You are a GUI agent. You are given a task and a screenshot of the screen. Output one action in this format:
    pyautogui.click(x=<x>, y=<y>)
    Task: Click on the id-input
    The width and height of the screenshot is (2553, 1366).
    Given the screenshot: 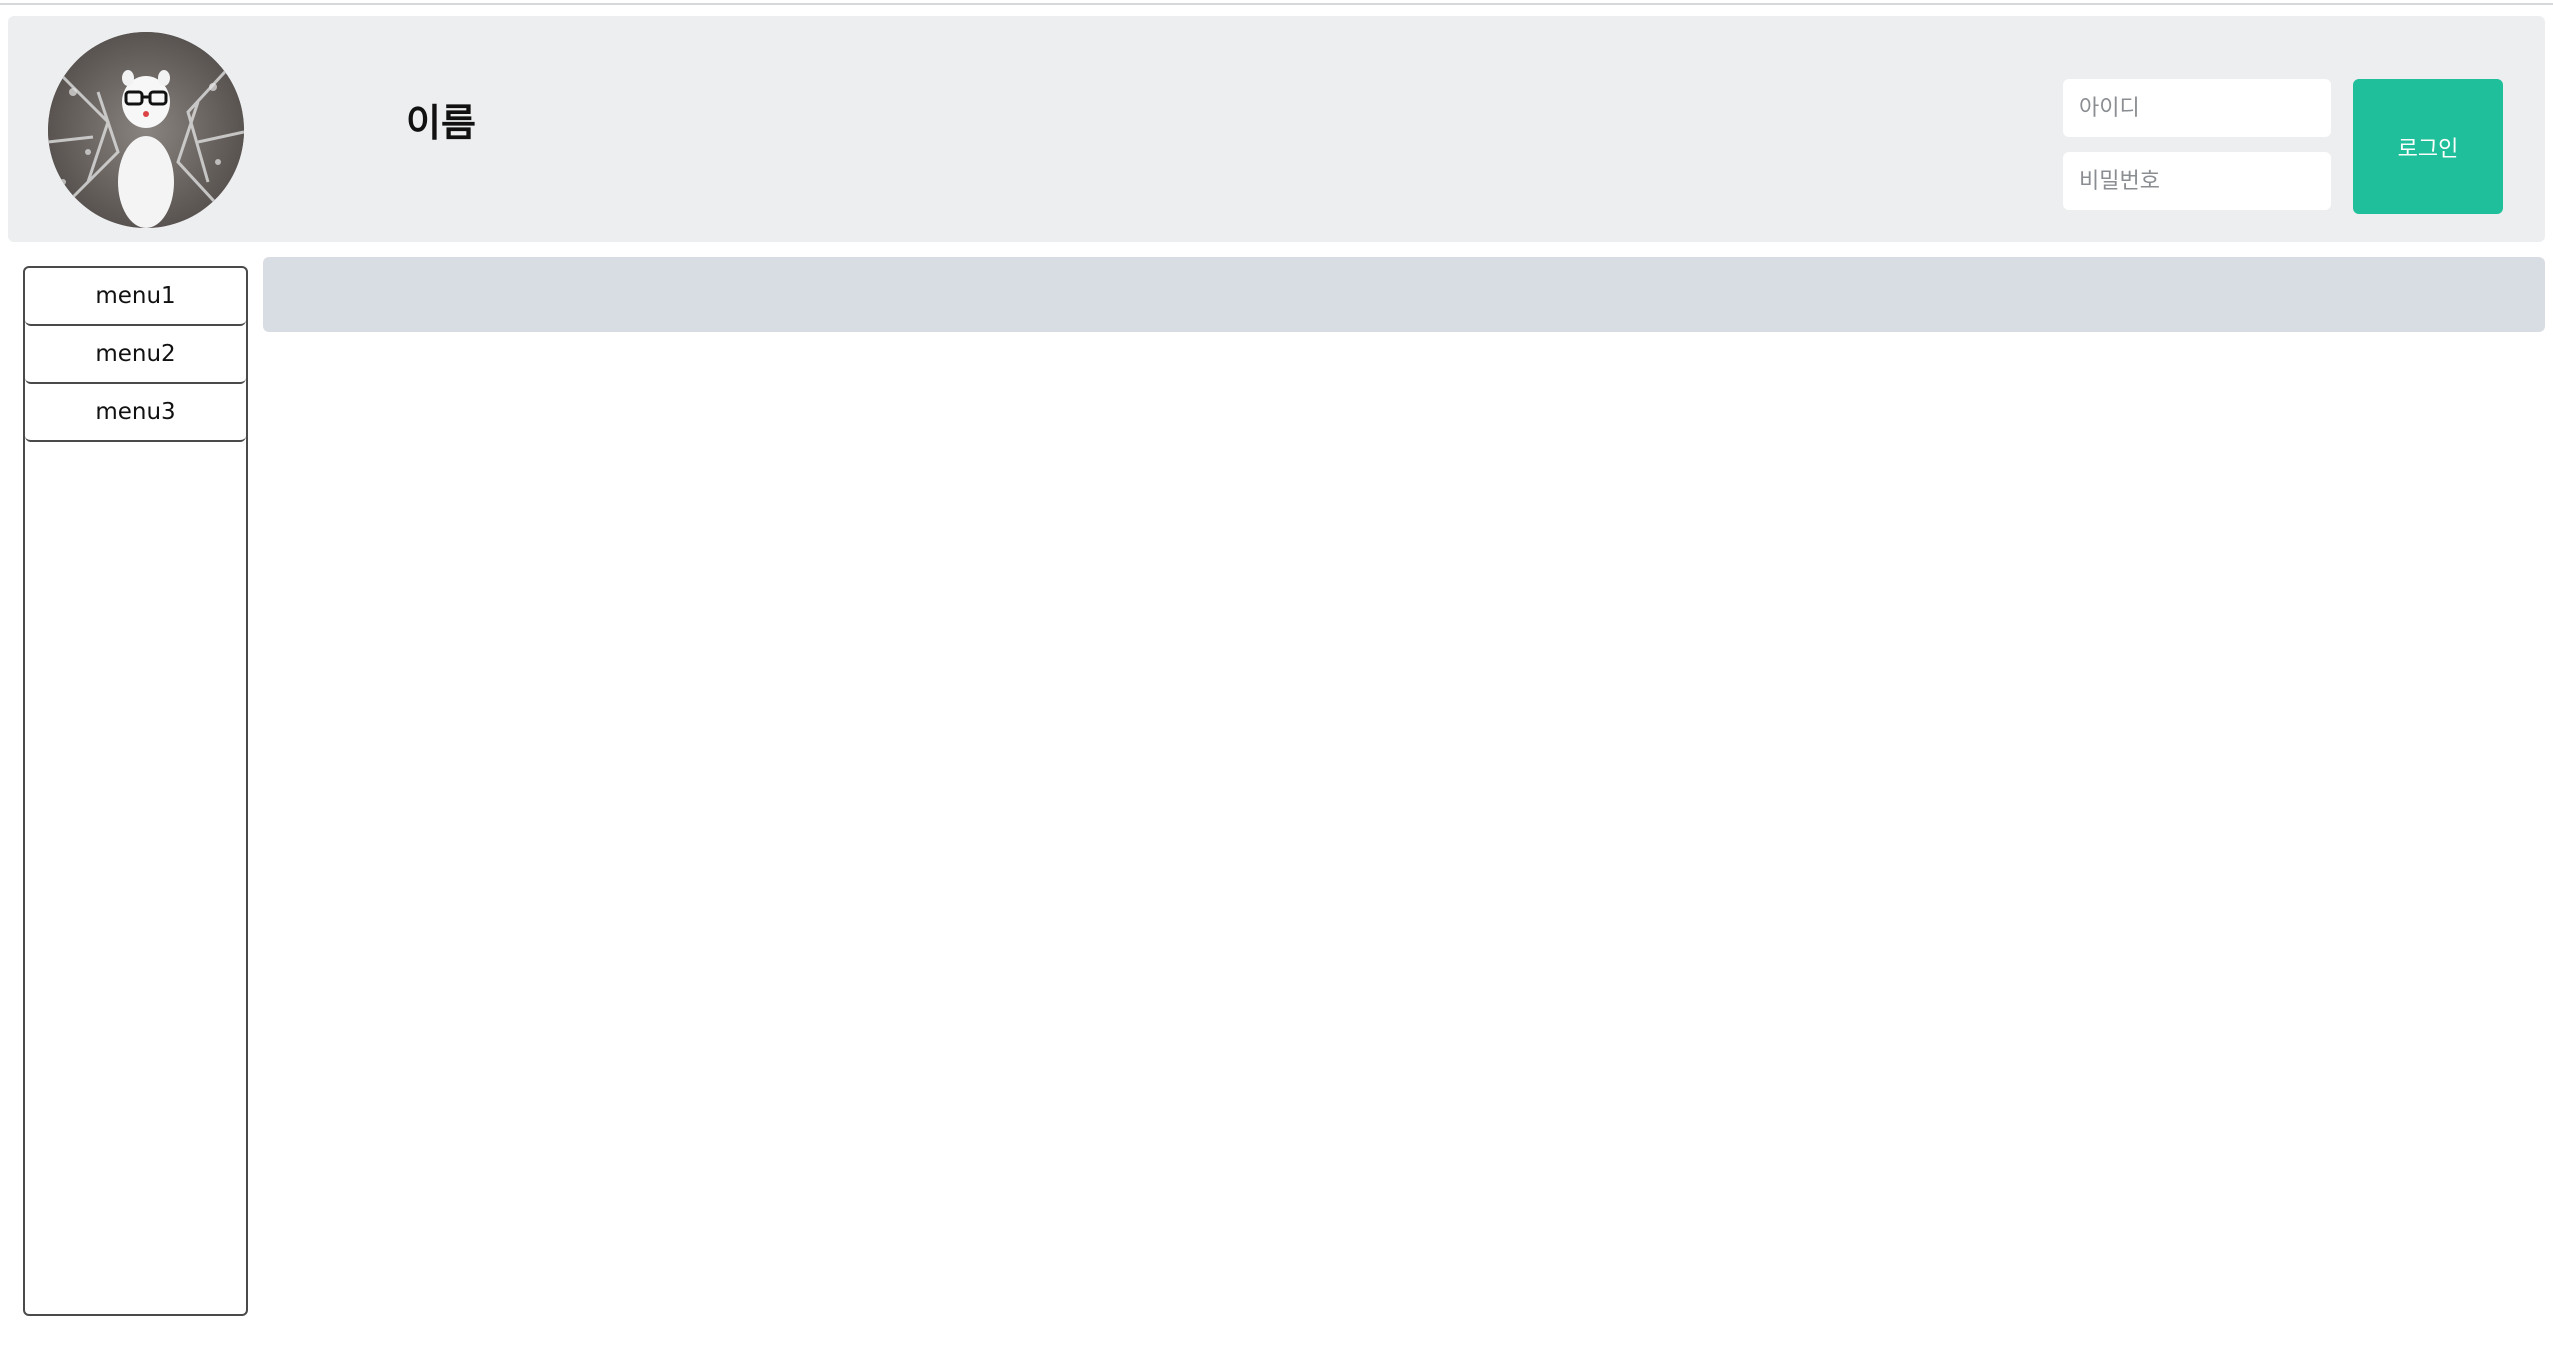 What is the action you would take?
    pyautogui.click(x=2197, y=108)
    